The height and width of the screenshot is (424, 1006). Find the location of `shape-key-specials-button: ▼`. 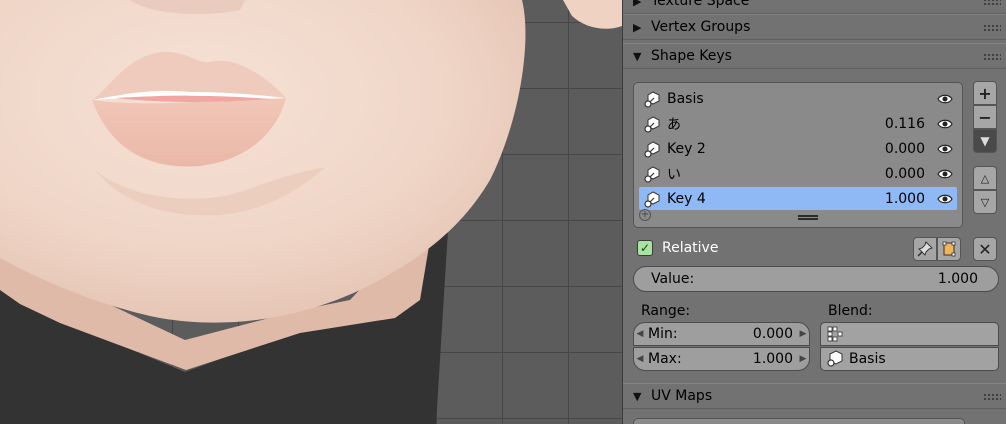

shape-key-specials-button: ▼ is located at coordinates (985, 141).